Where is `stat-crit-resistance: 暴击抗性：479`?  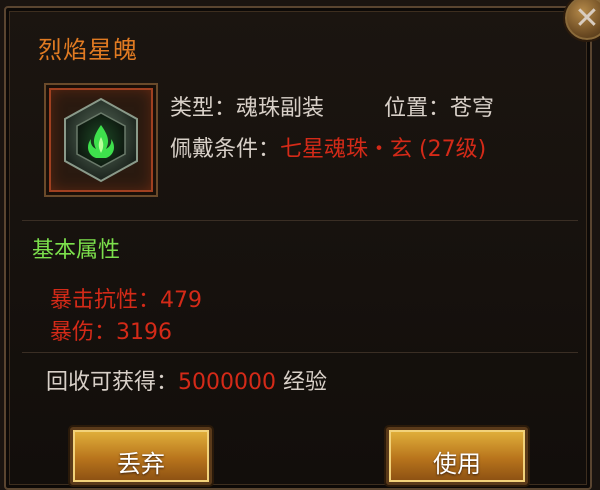 stat-crit-resistance: 暴击抗性：479 is located at coordinates (126, 298).